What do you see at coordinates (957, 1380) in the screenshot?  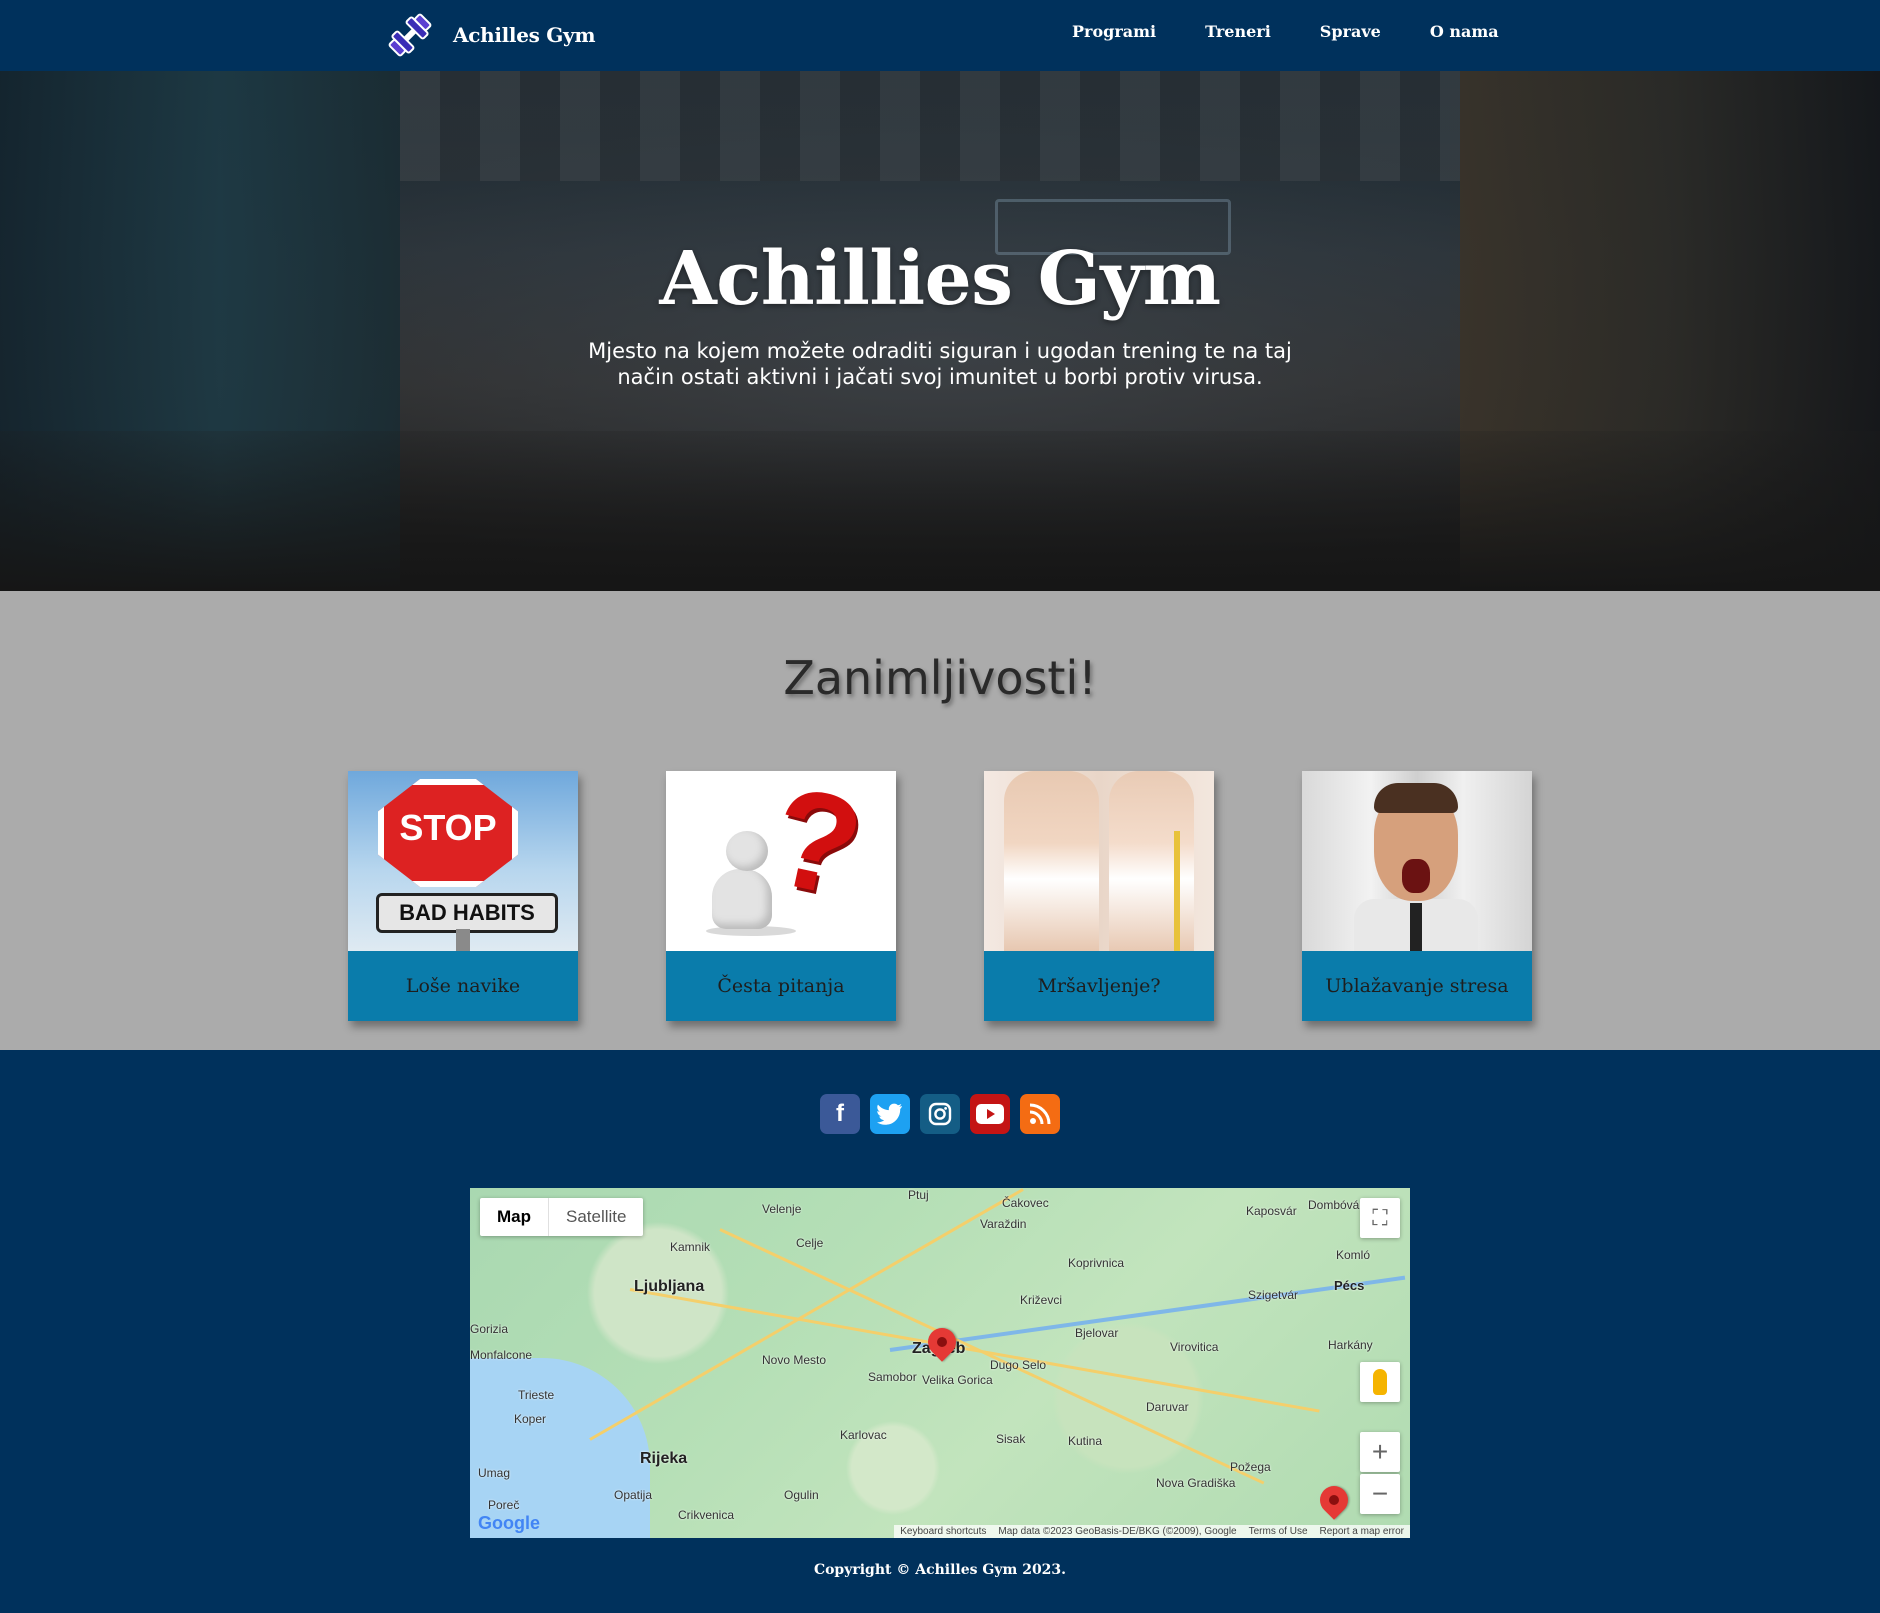 I see `map-label: Velika Gorica` at bounding box center [957, 1380].